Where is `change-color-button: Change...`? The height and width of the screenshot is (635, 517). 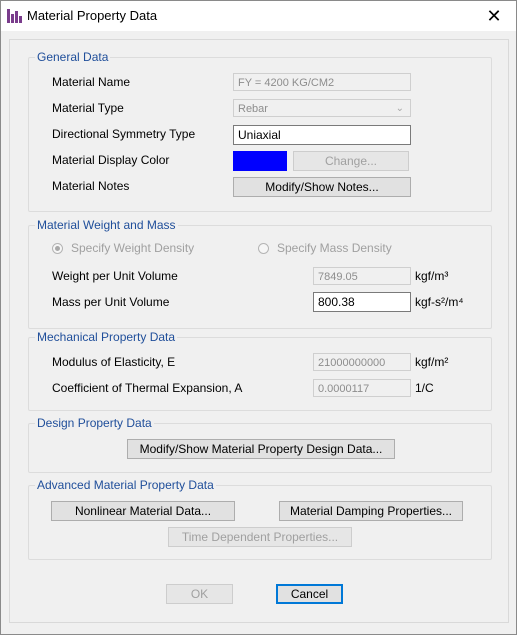 change-color-button: Change... is located at coordinates (351, 161).